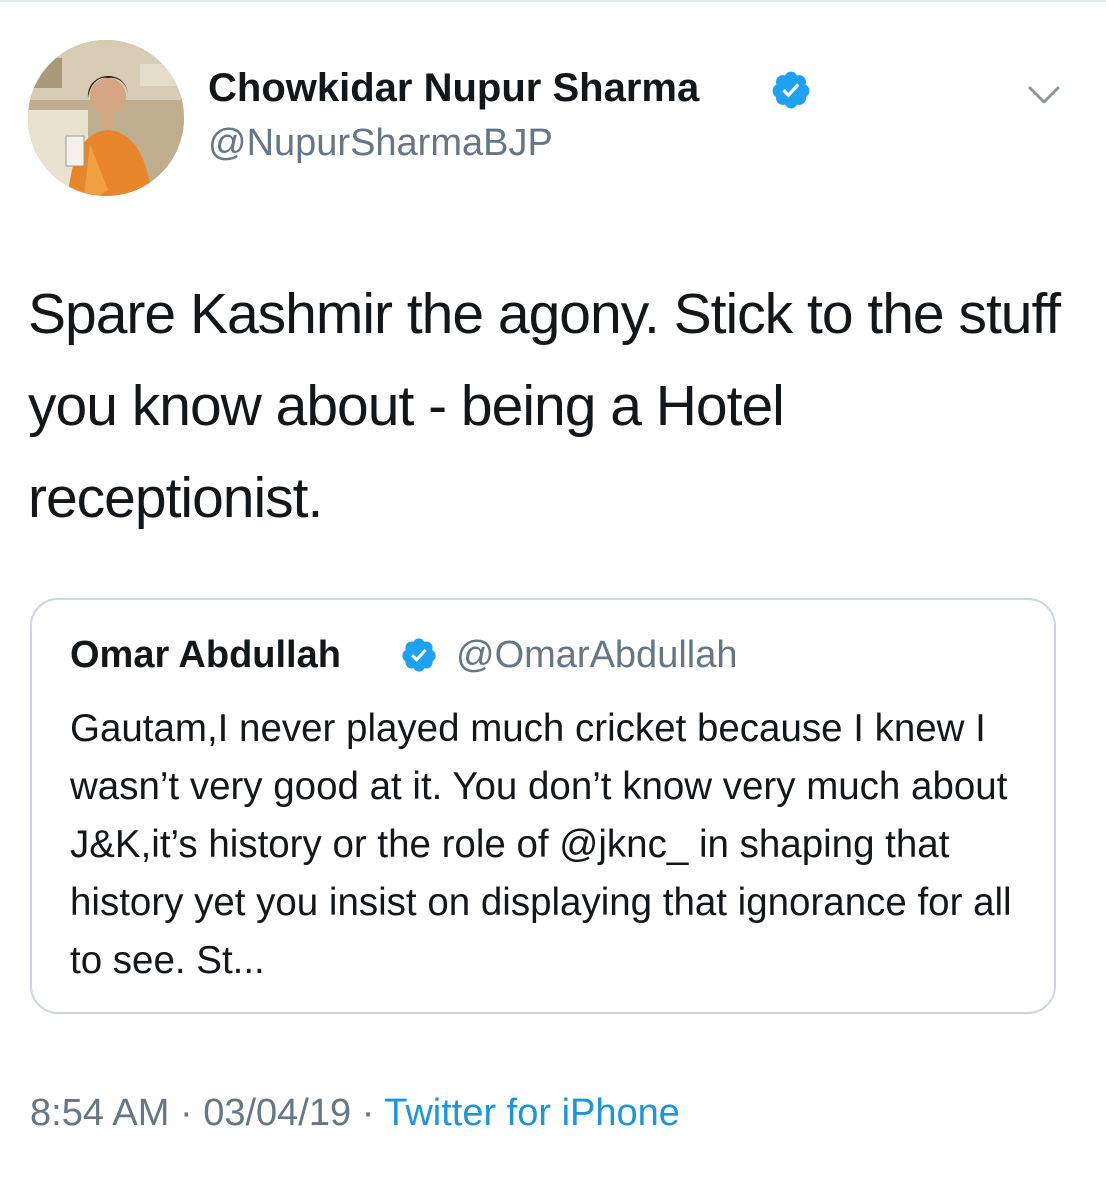  What do you see at coordinates (1044, 95) in the screenshot?
I see `chevron-down-icon` at bounding box center [1044, 95].